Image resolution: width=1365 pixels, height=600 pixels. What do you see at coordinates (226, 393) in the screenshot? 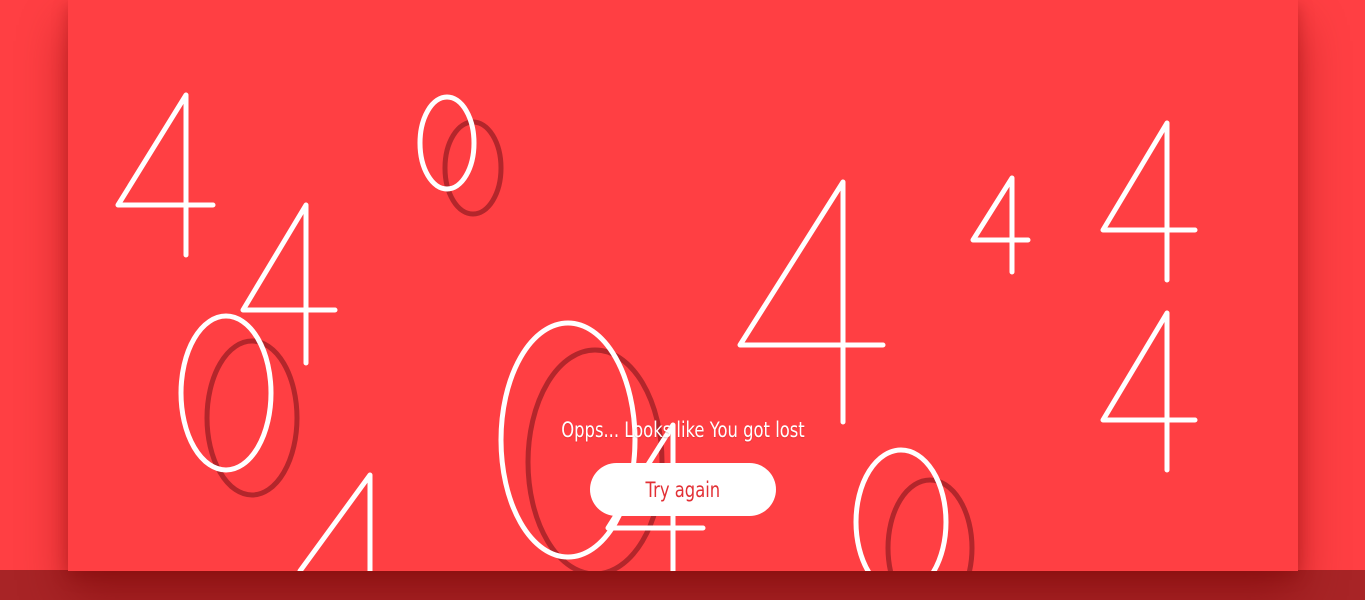
I see `digit-0-left` at bounding box center [226, 393].